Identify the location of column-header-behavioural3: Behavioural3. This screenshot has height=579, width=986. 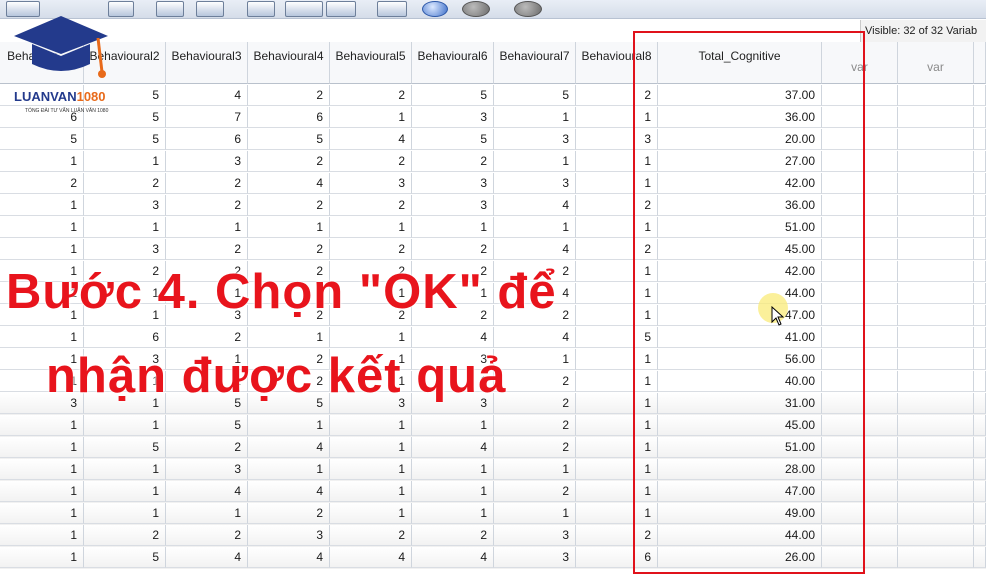
(207, 63).